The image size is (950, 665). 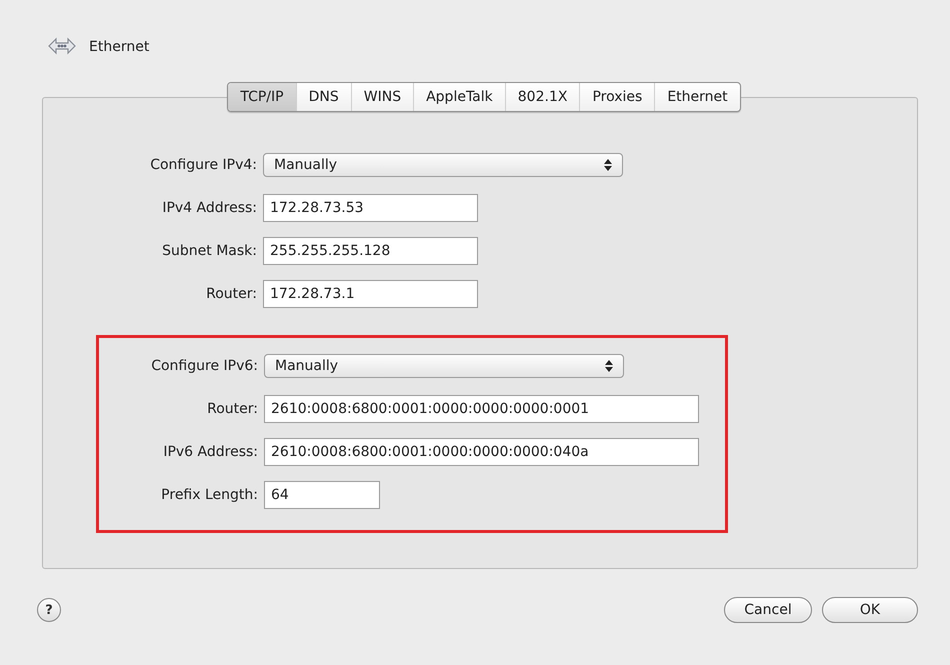 I want to click on tab: WINS, so click(x=383, y=97).